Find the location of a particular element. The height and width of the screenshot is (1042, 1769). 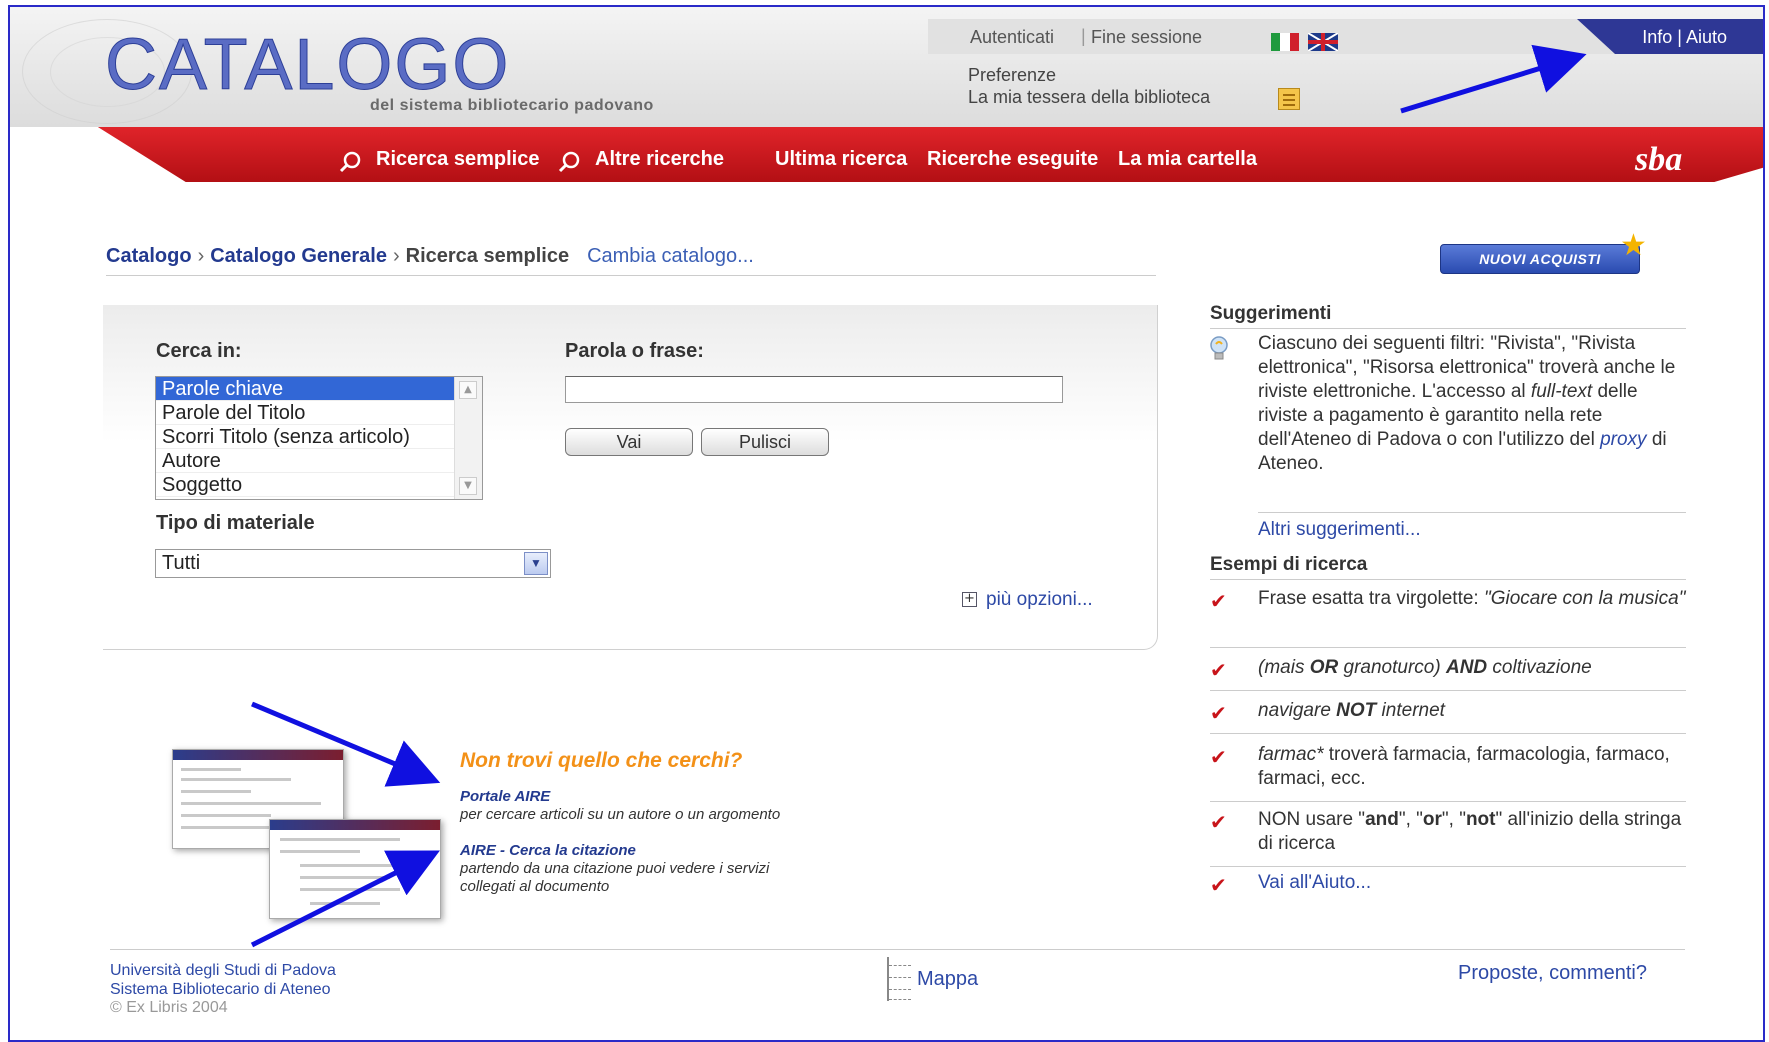

example-text: navigare is located at coordinates (1297, 710).